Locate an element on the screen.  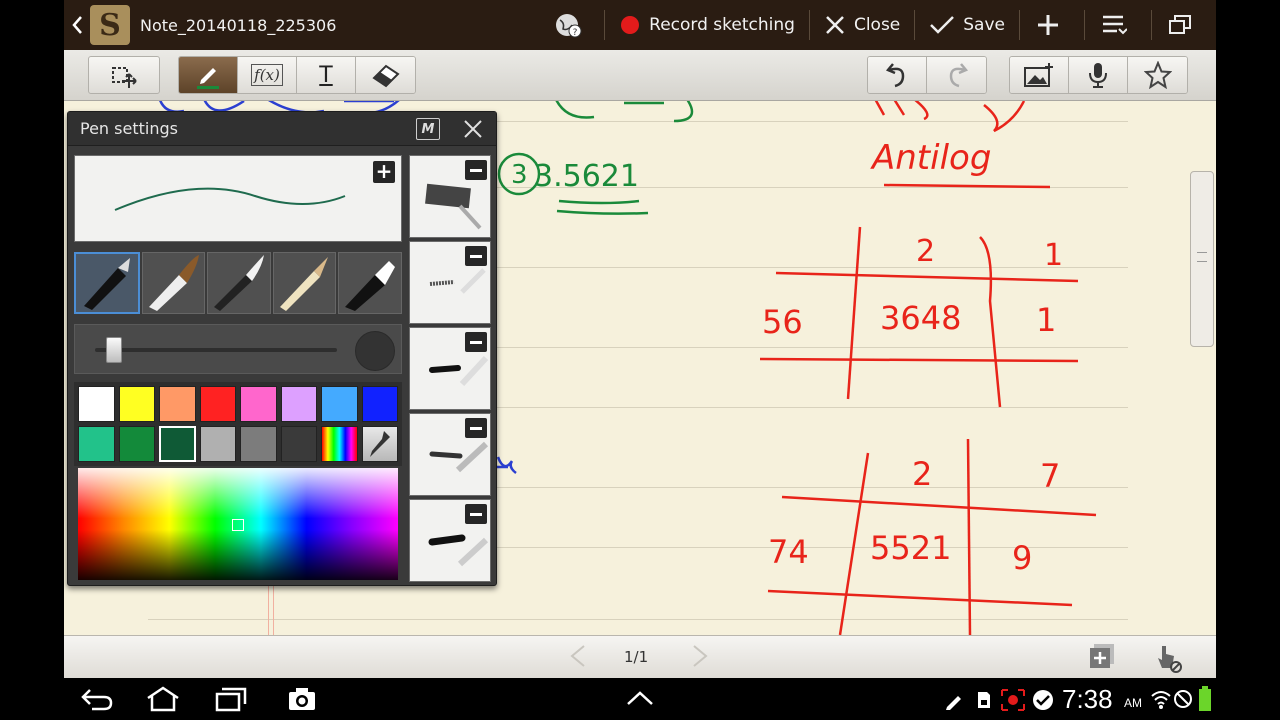
tool-group: f(x) T is located at coordinates (297, 75).